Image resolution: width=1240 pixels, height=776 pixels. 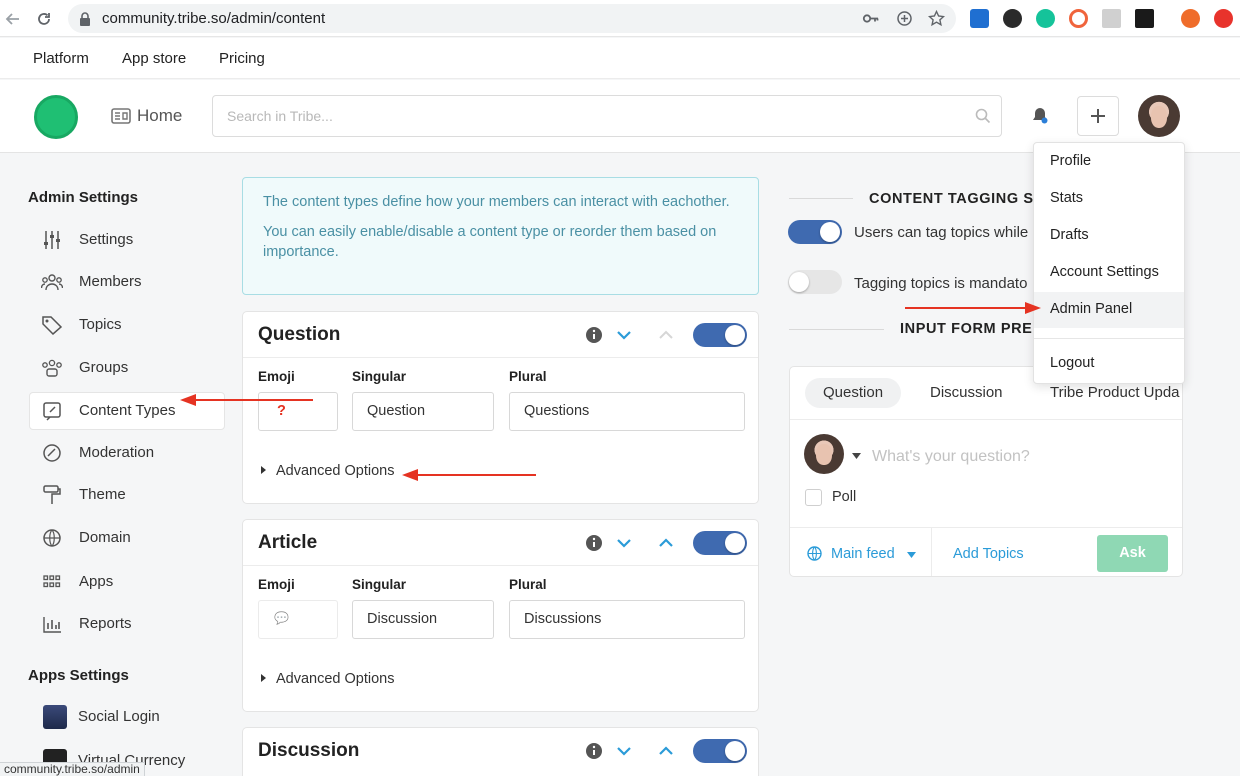 What do you see at coordinates (1040, 116) in the screenshot?
I see `bell-icon` at bounding box center [1040, 116].